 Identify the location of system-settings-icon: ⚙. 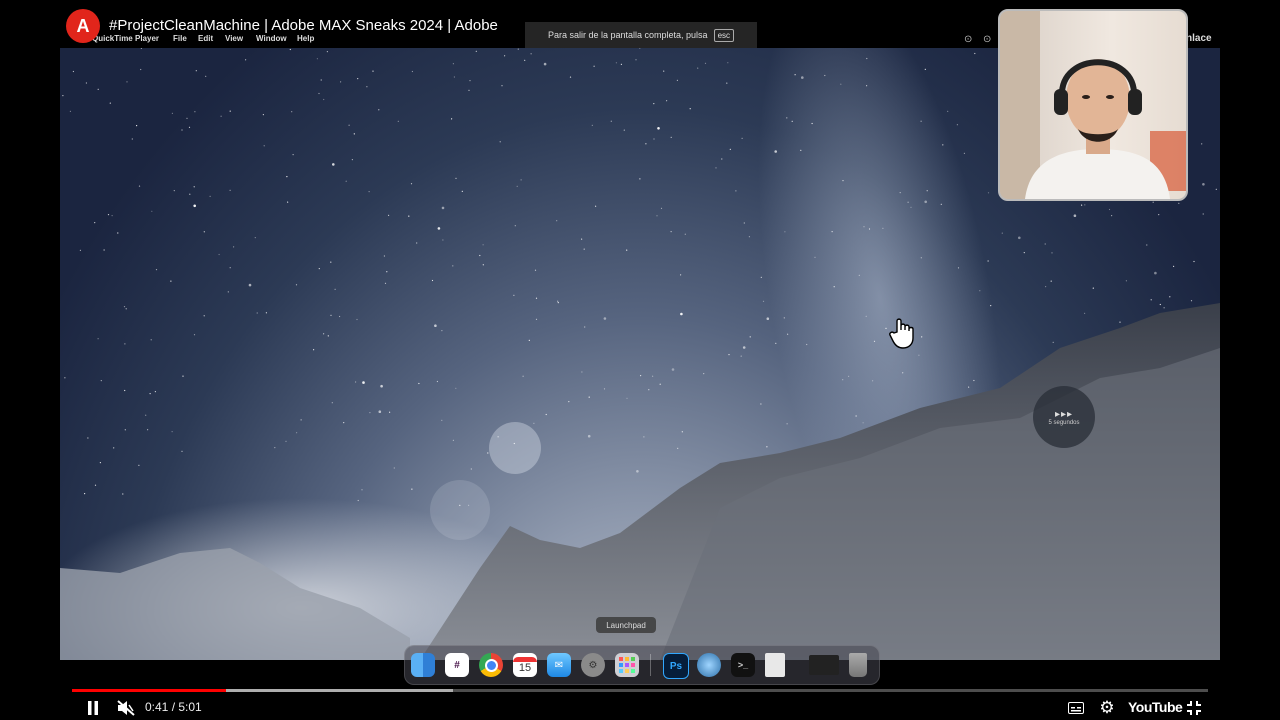
(593, 665).